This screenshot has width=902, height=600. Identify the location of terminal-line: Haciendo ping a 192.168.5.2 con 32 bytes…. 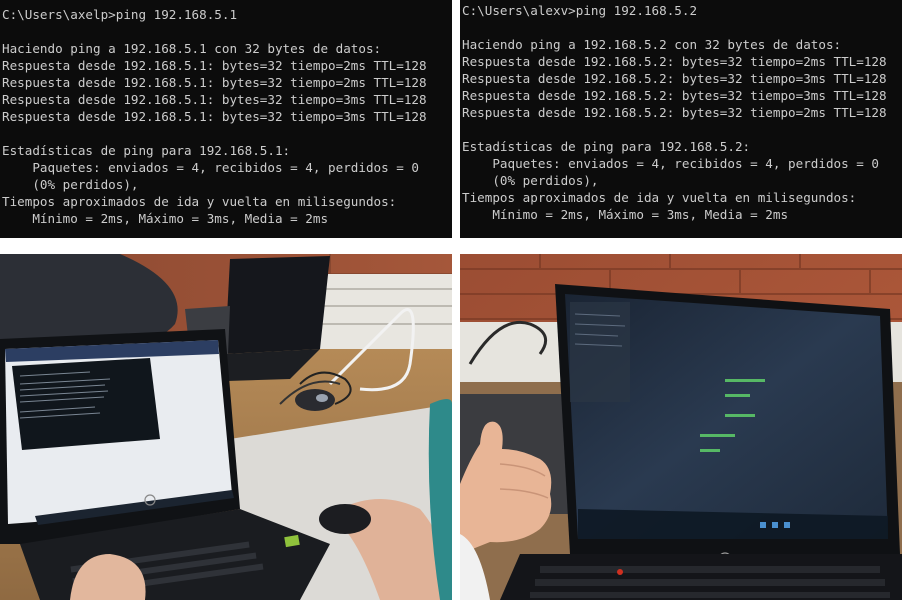
(652, 44).